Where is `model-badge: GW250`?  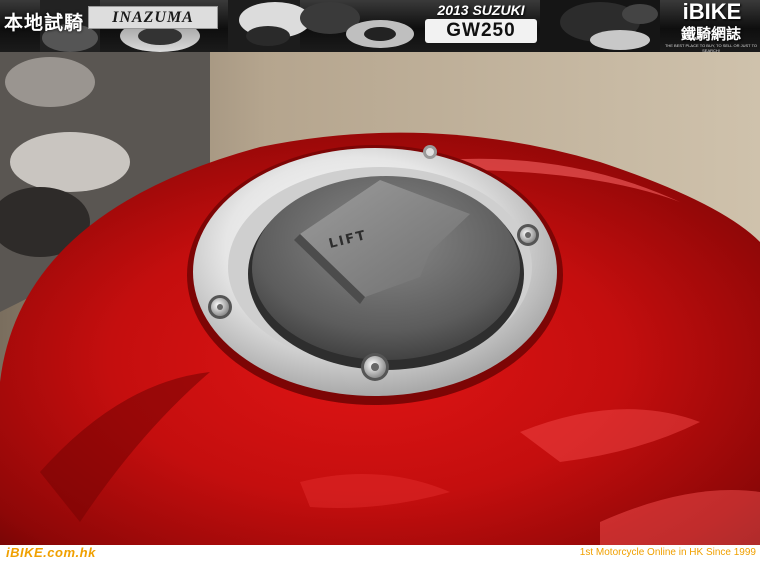
model-badge: GW250 is located at coordinates (481, 31).